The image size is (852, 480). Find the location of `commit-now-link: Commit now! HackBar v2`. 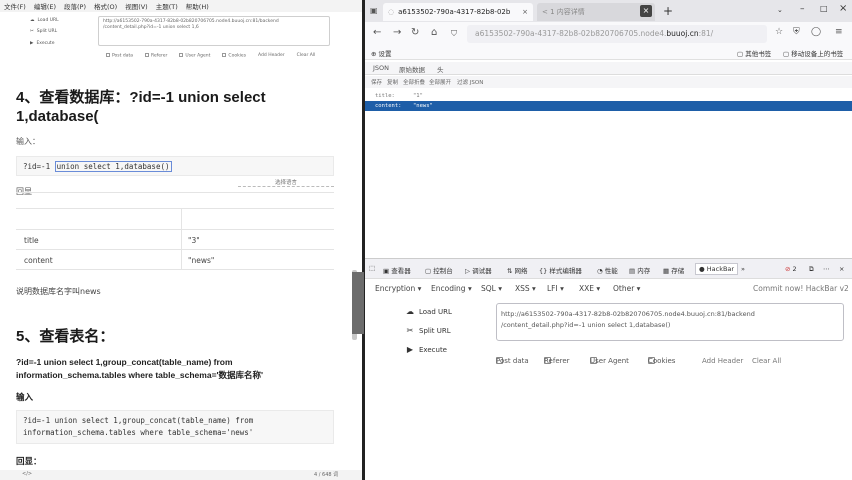

commit-now-link: Commit now! HackBar v2 is located at coordinates (801, 288).